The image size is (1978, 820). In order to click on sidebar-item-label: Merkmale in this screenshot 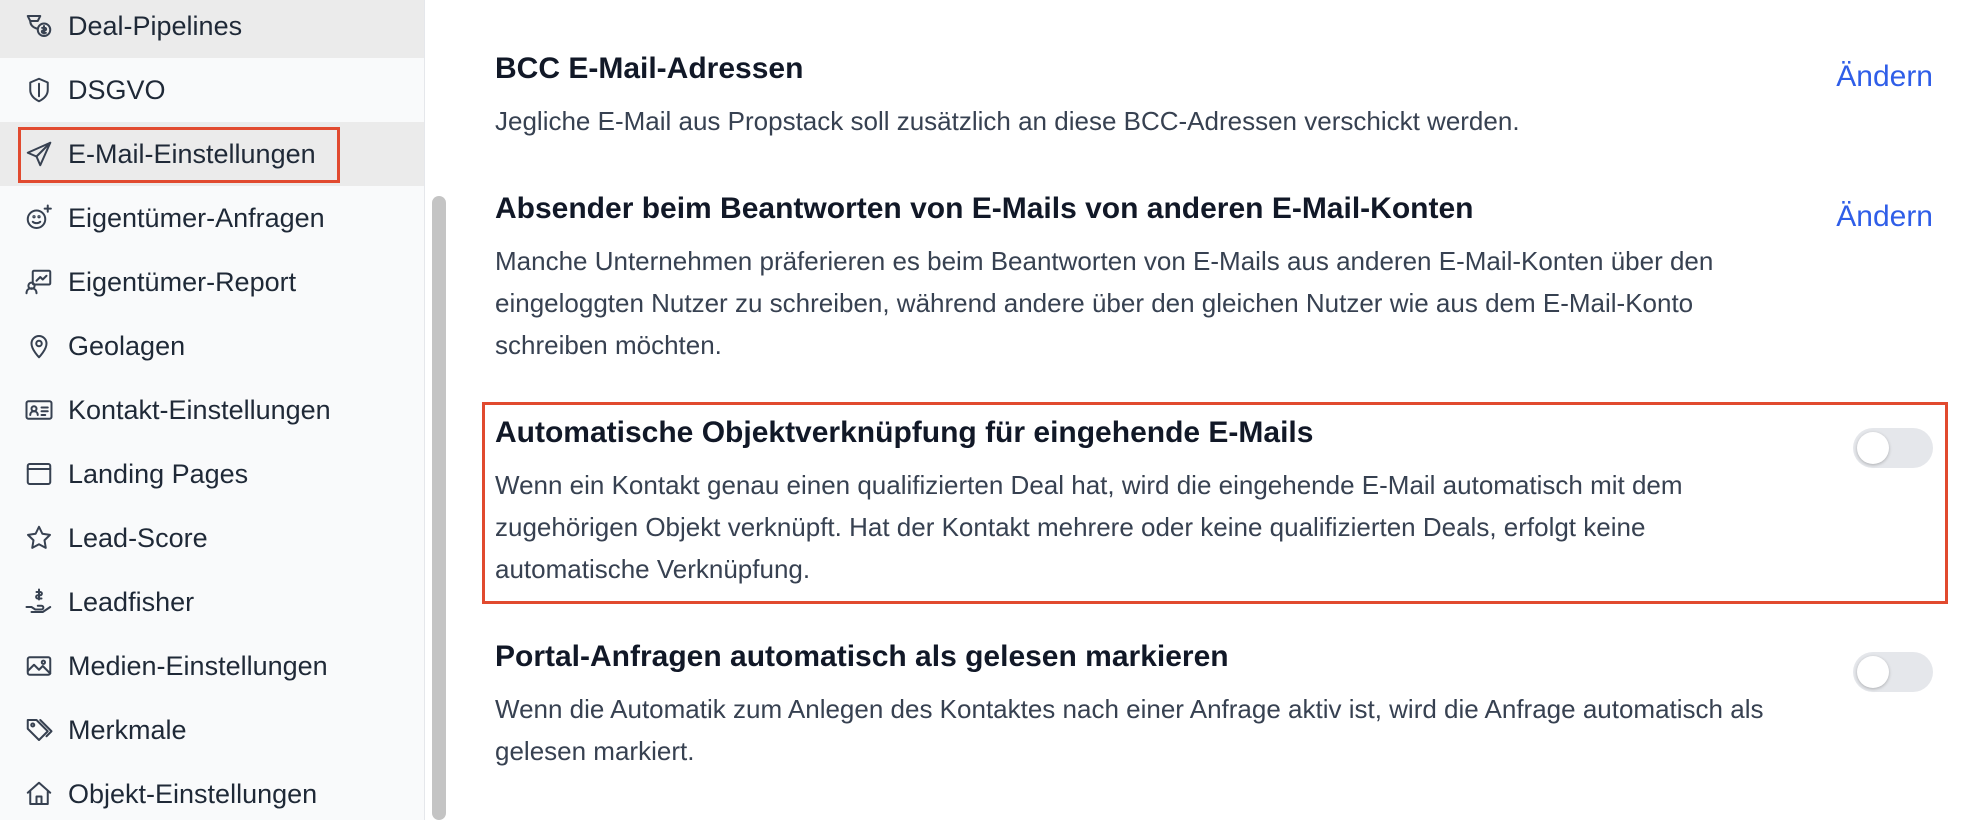, I will do `click(127, 729)`.